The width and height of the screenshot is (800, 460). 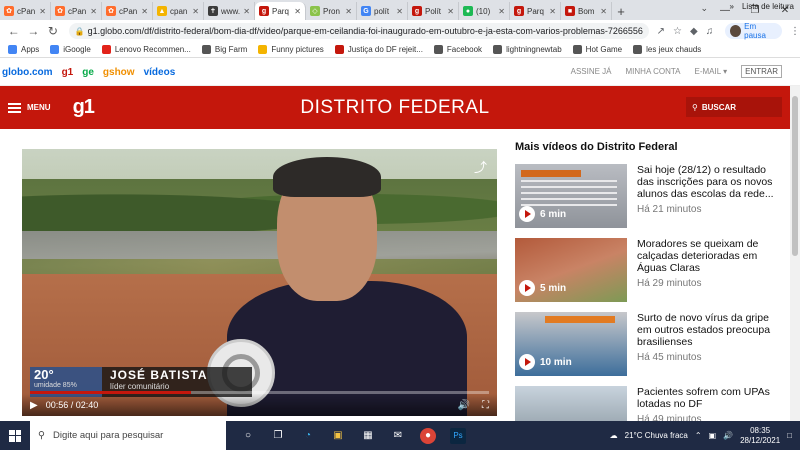 I want to click on forward-arrow-icon: →, so click(x=34, y=31).